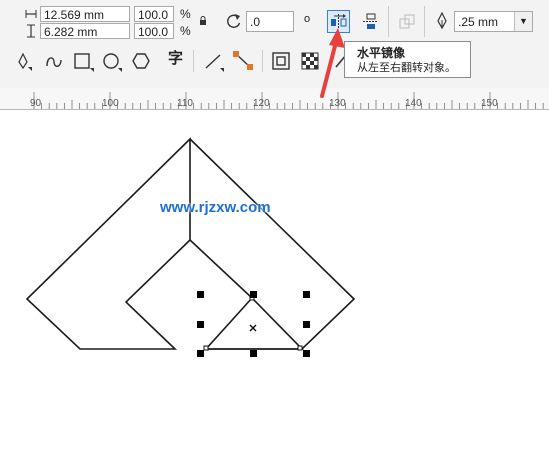 The image size is (549, 458). Describe the element at coordinates (185, 103) in the screenshot. I see `ruler-tick-label: 110` at that location.